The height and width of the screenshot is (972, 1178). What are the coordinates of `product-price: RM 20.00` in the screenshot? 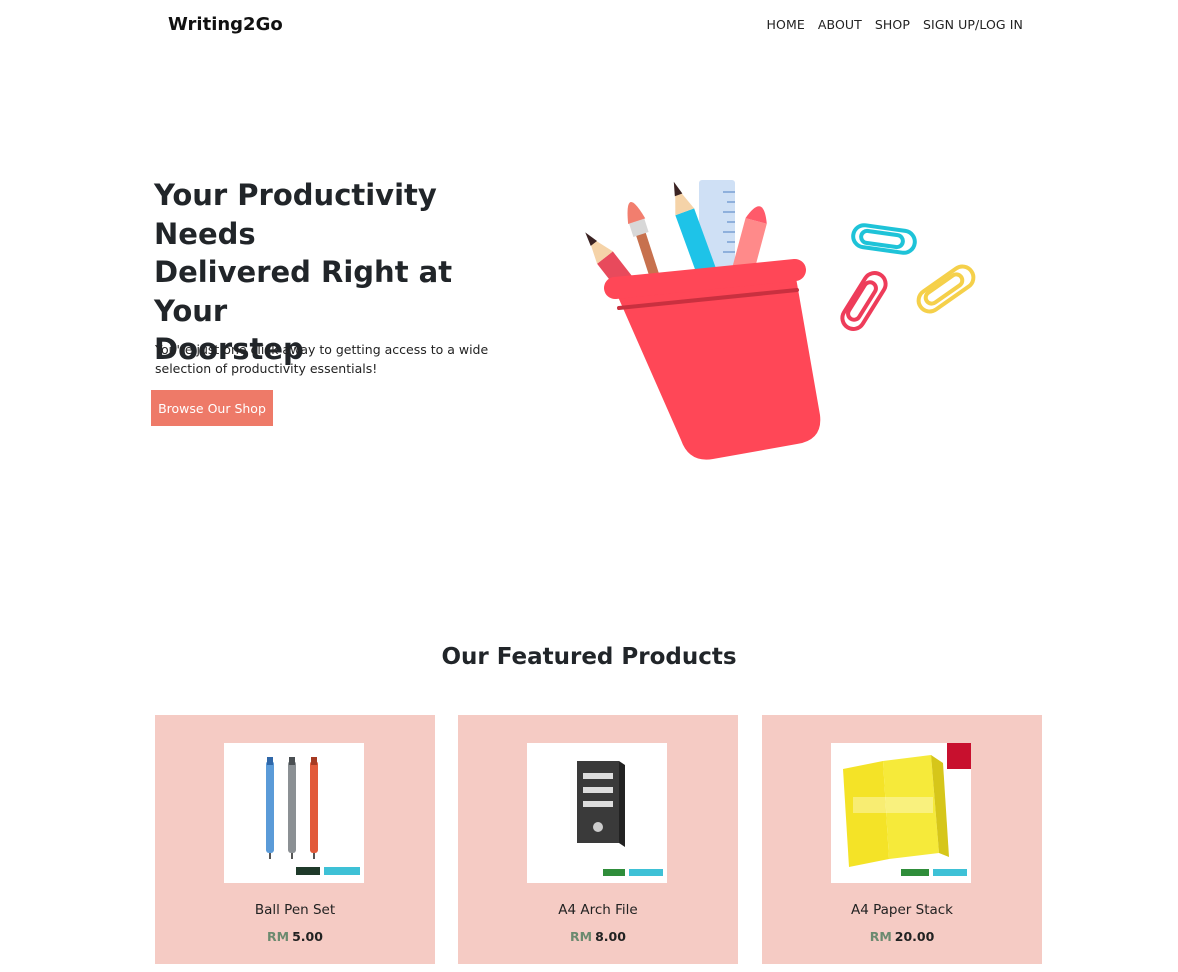 It's located at (902, 936).